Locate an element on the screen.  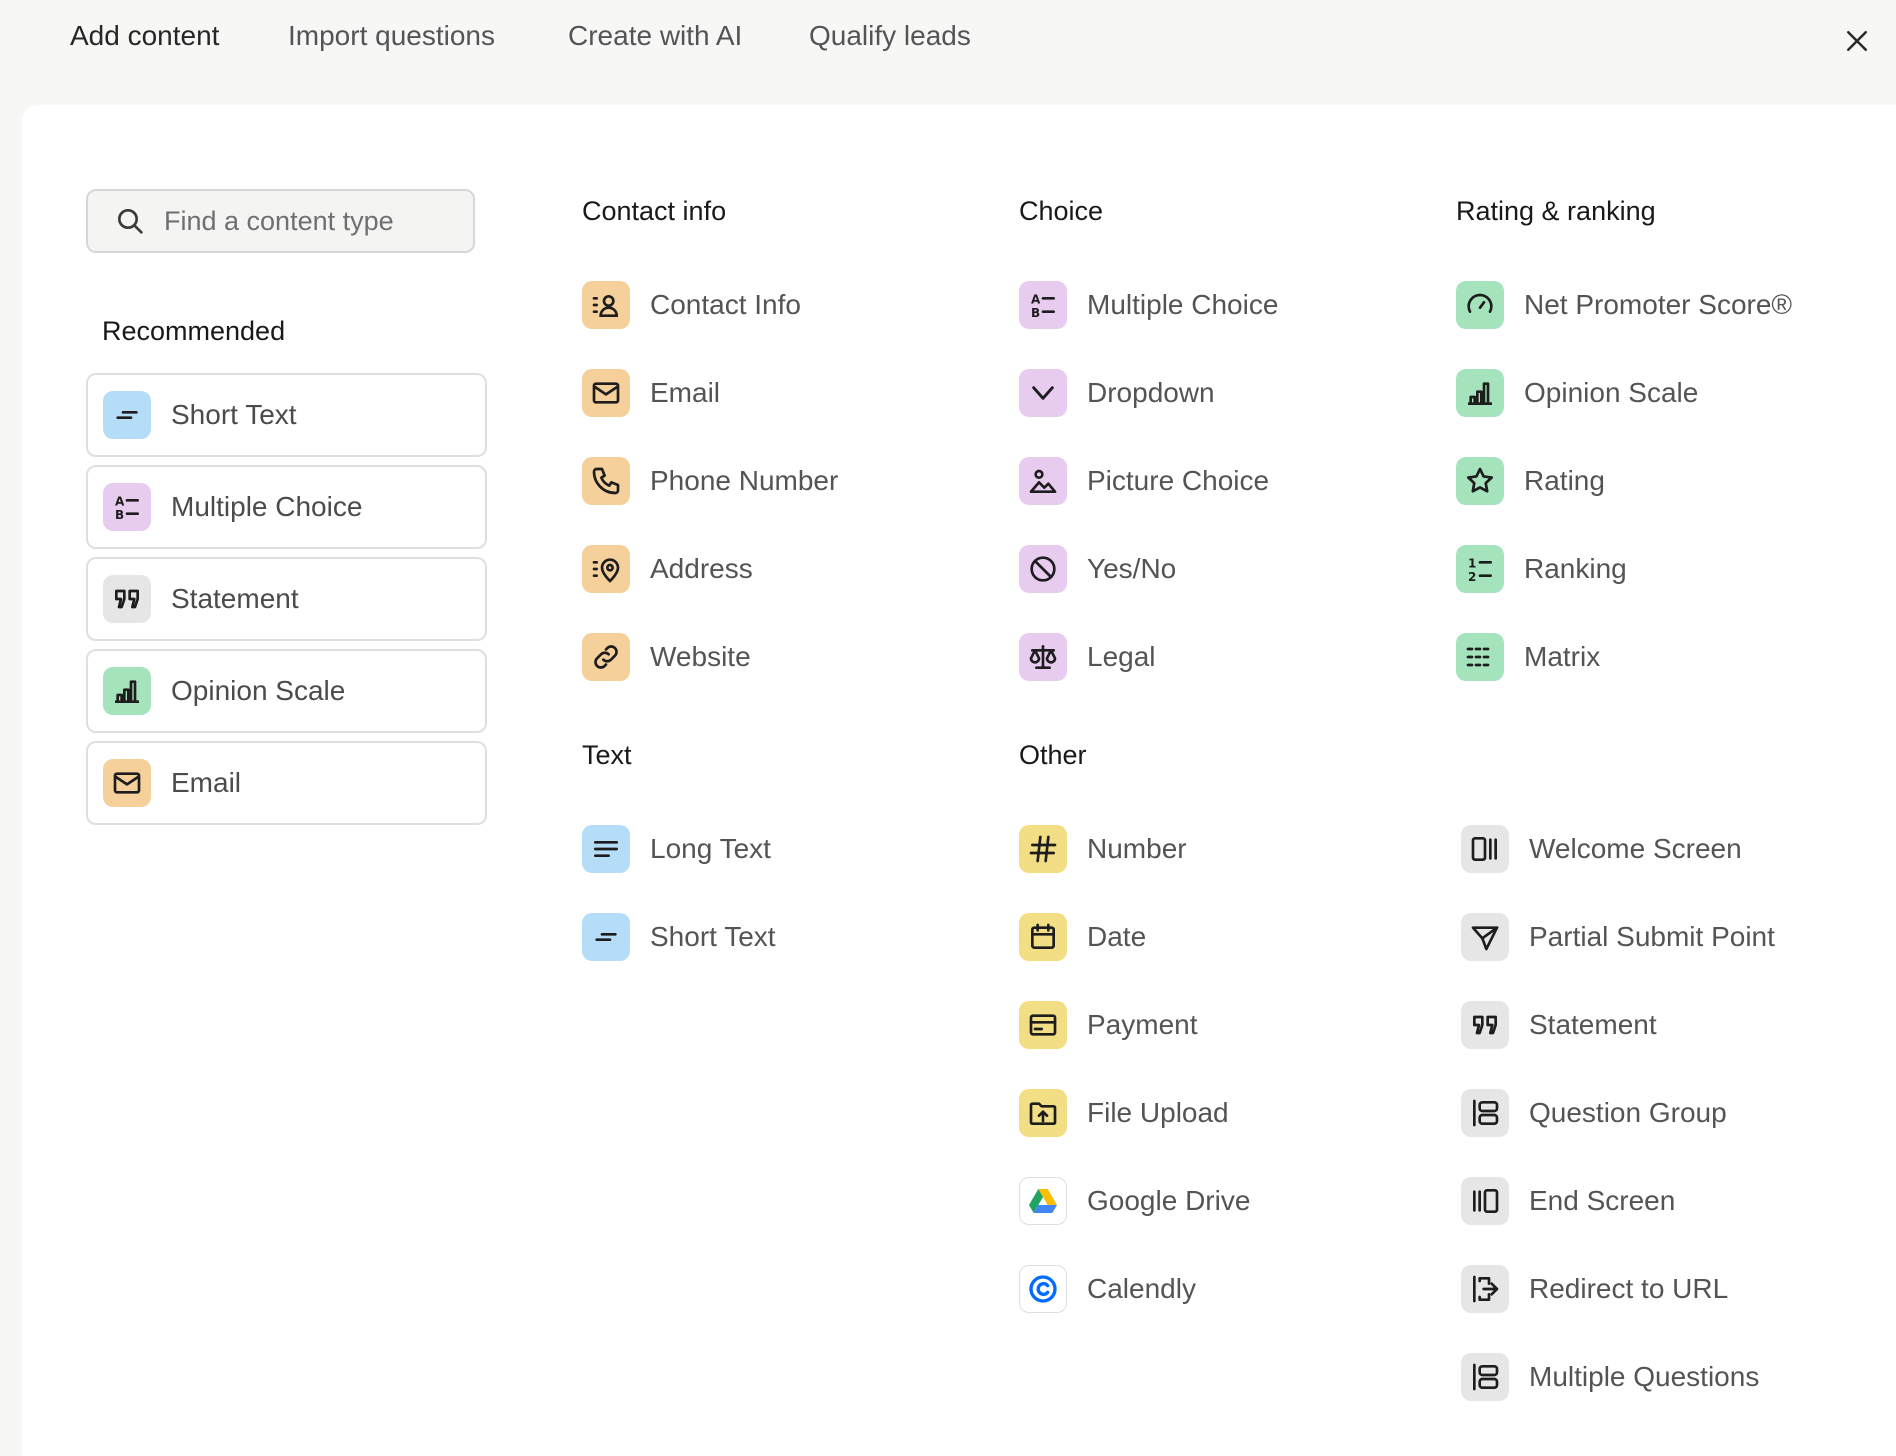
content-type-file-upload: File Upload is located at coordinates (1134, 1113).